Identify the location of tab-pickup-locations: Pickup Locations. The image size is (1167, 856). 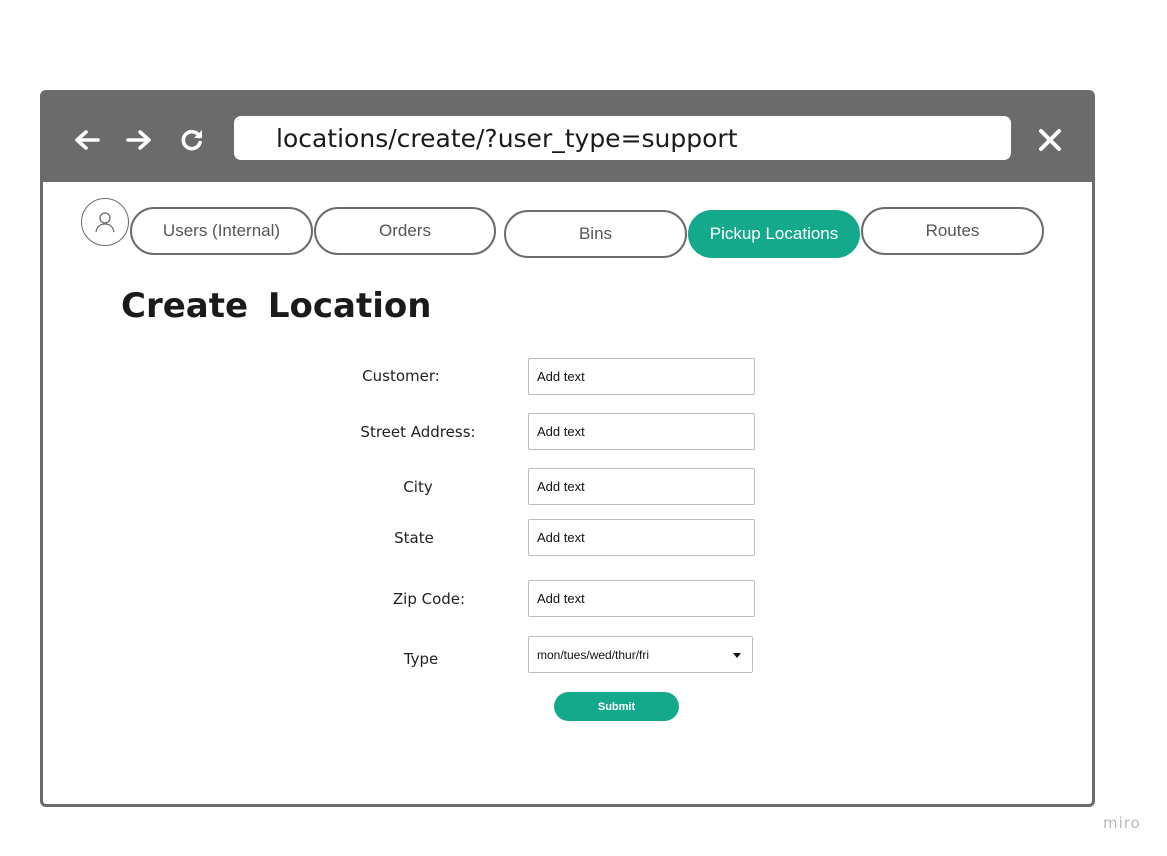
(774, 234).